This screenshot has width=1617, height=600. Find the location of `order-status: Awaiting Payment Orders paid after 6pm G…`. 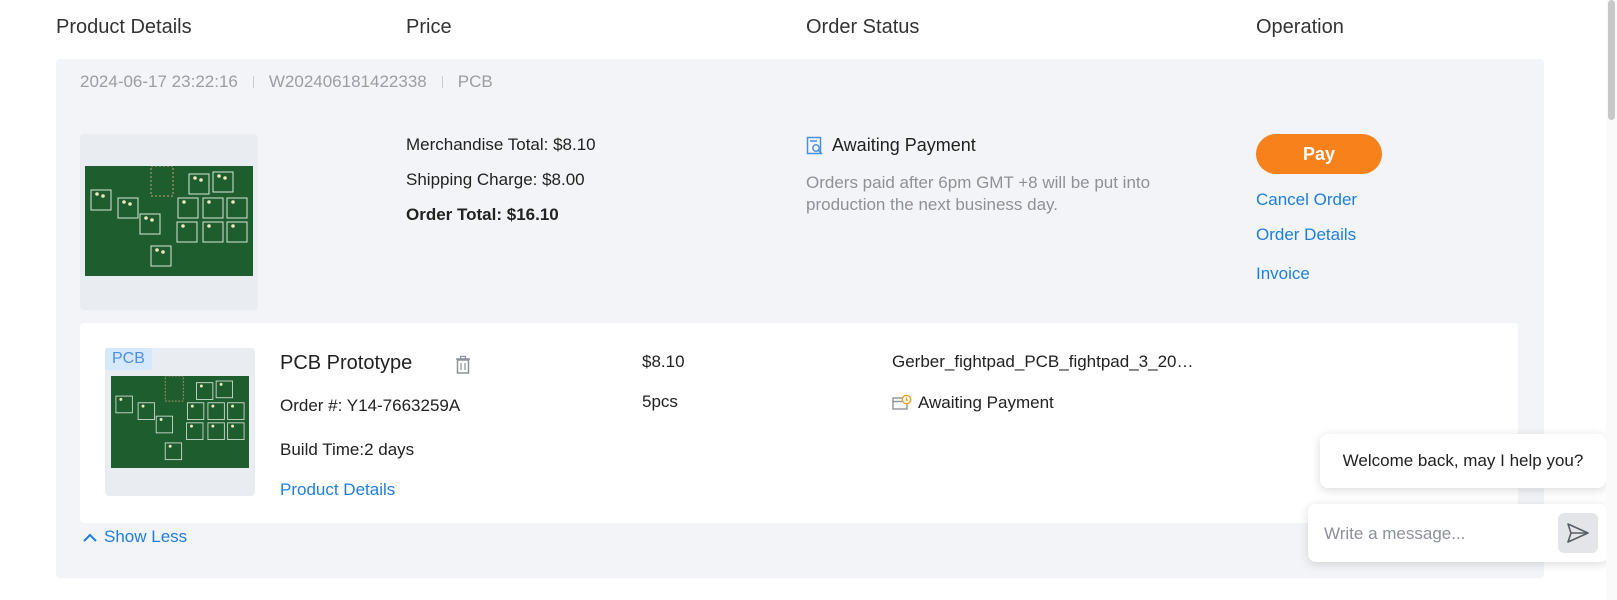

order-status: Awaiting Payment Orders paid after 6pm G… is located at coordinates (986, 175).